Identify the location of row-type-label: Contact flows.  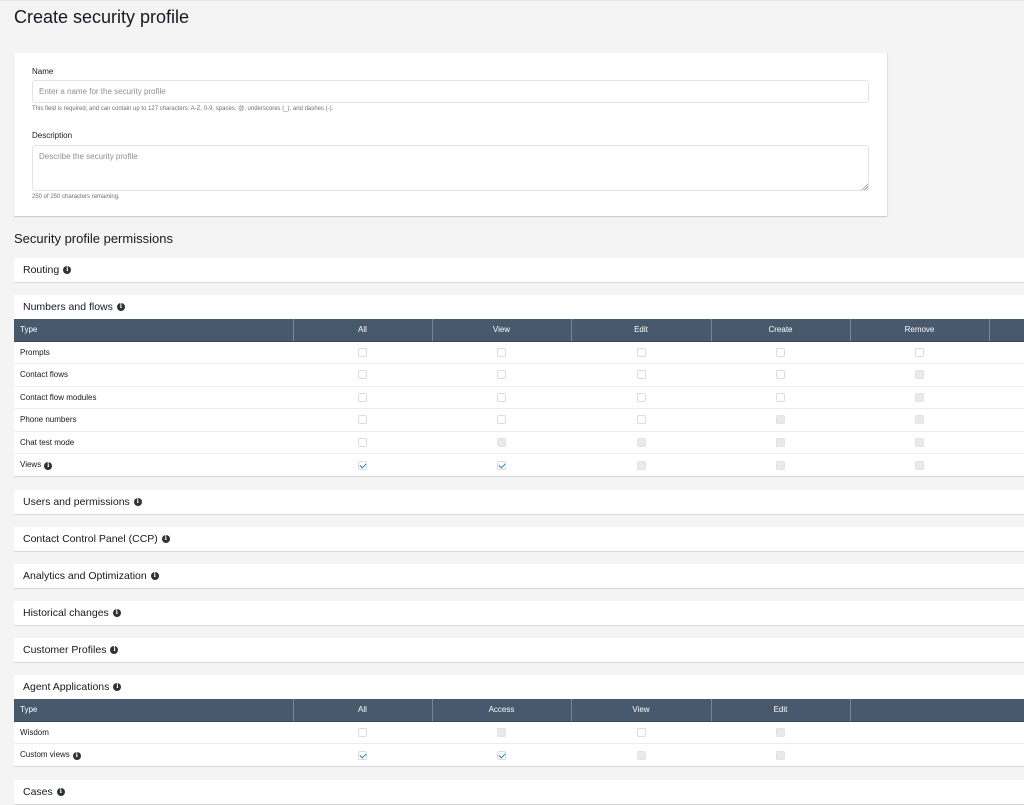
(44, 375).